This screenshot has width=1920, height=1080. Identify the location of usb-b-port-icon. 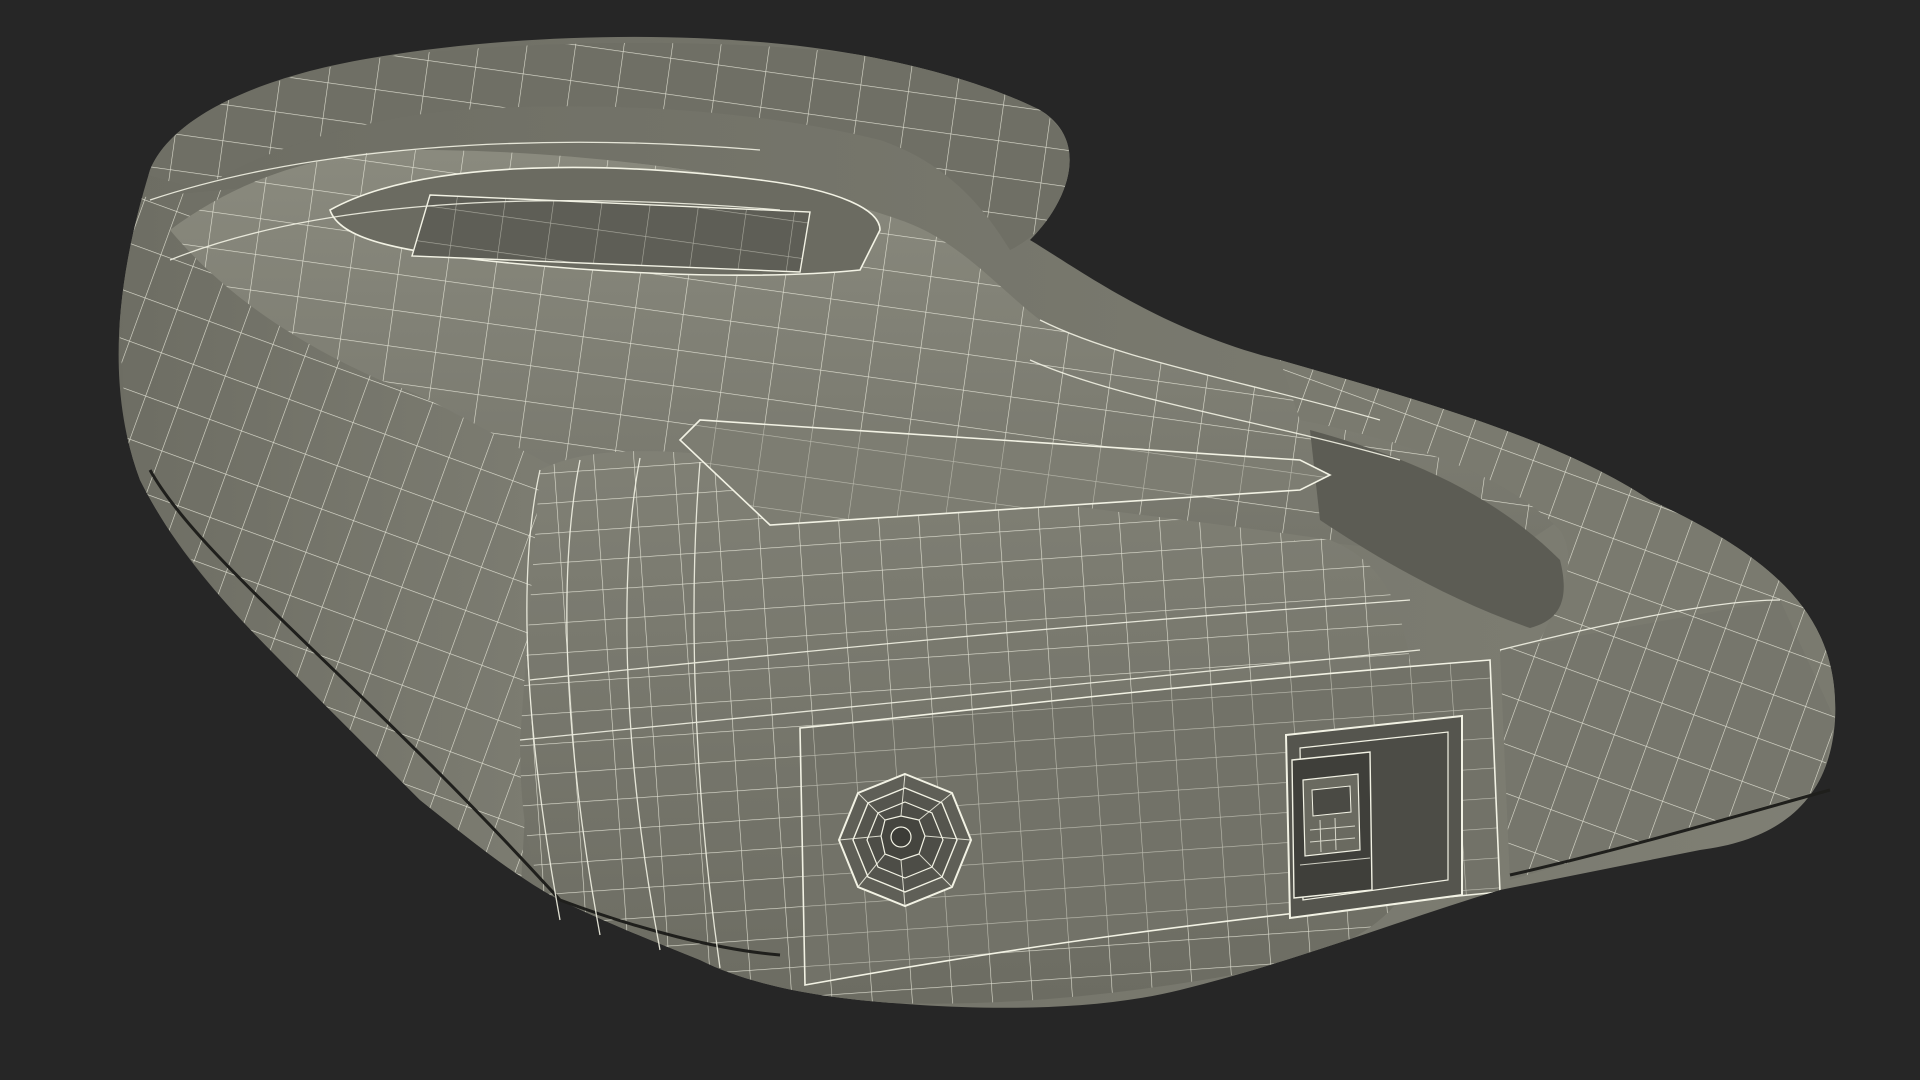
(1373, 817).